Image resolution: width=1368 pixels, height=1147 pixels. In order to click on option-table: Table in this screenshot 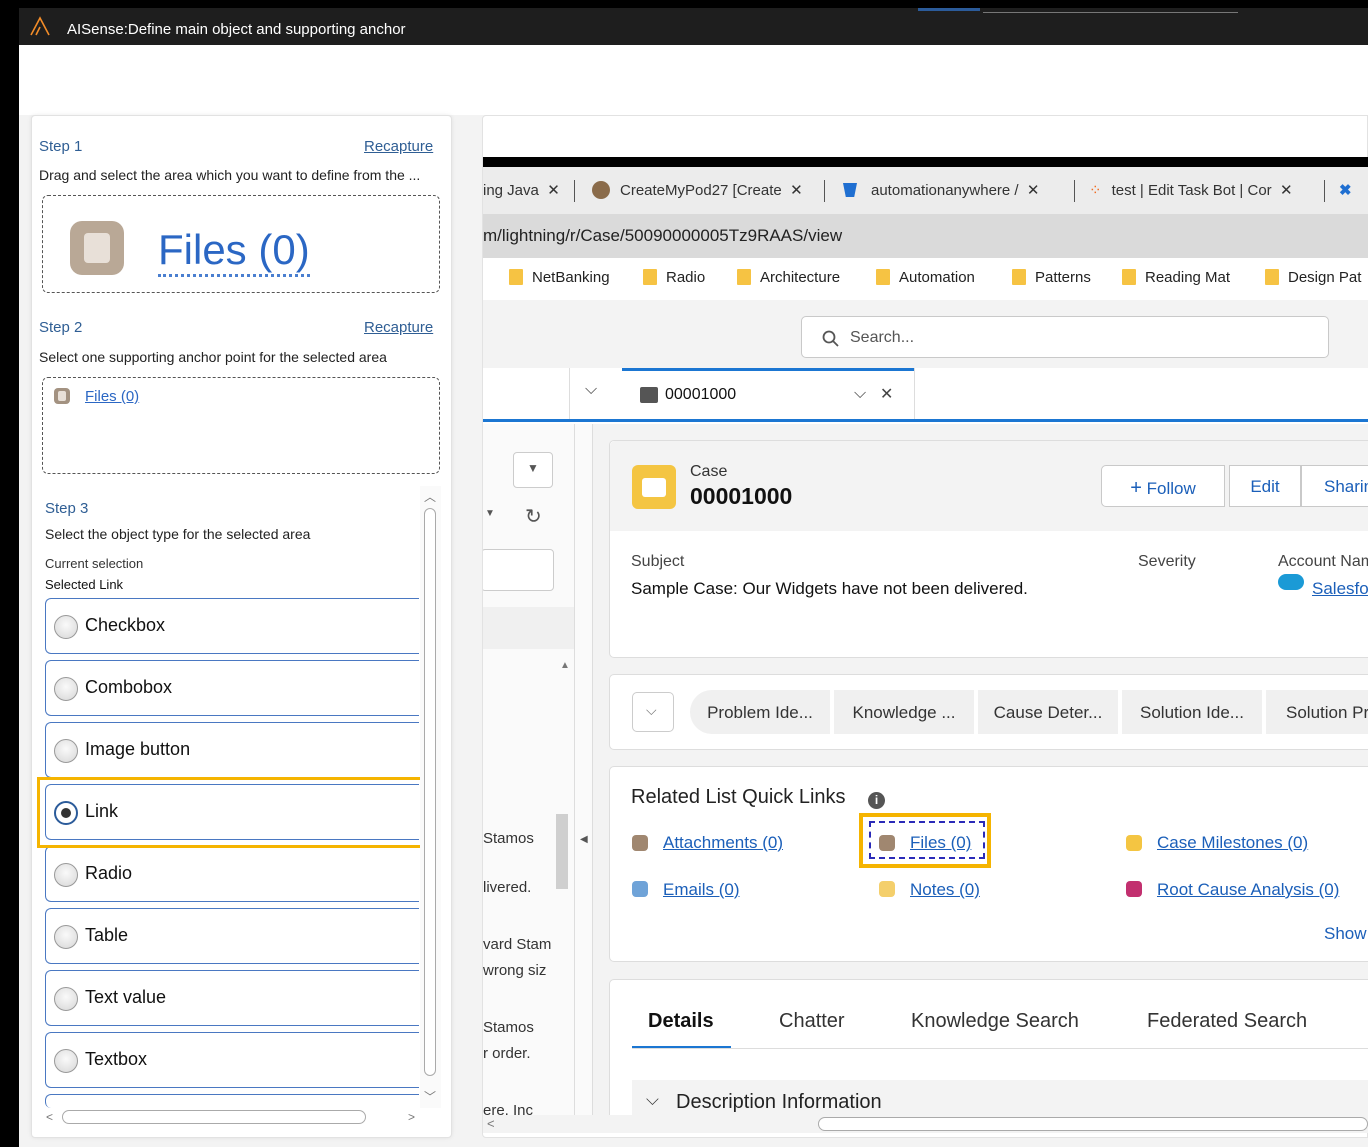, I will do `click(232, 936)`.